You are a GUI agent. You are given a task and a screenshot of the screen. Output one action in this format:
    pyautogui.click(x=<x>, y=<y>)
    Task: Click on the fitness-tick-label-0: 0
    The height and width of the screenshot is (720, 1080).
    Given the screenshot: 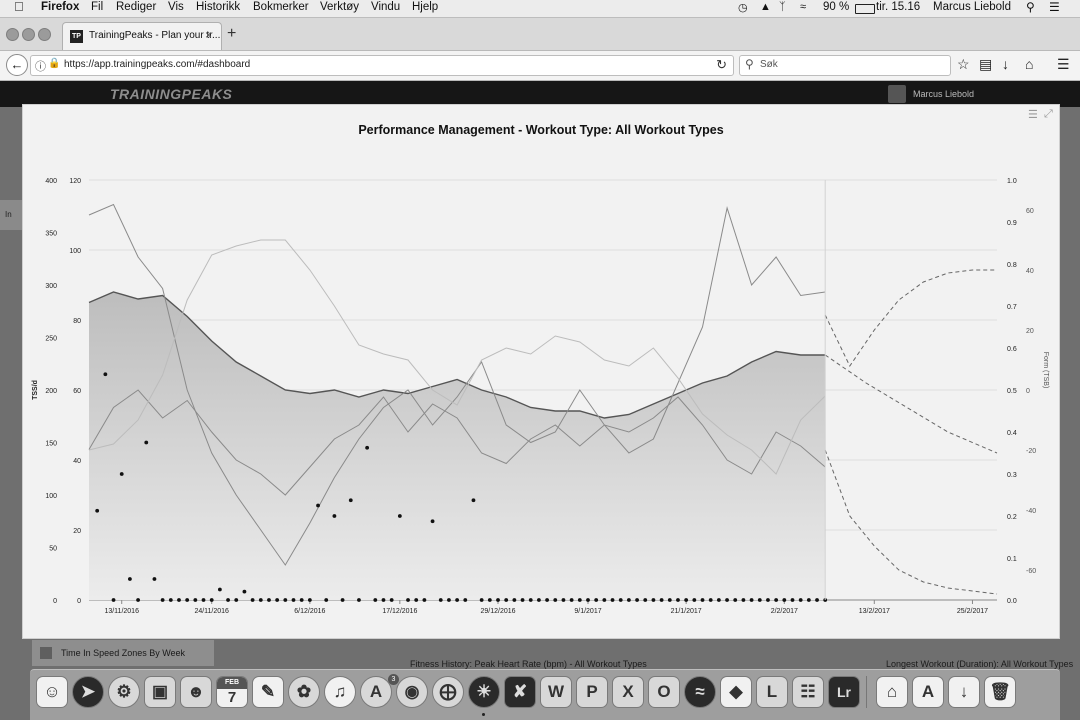 What is the action you would take?
    pyautogui.click(x=79, y=601)
    